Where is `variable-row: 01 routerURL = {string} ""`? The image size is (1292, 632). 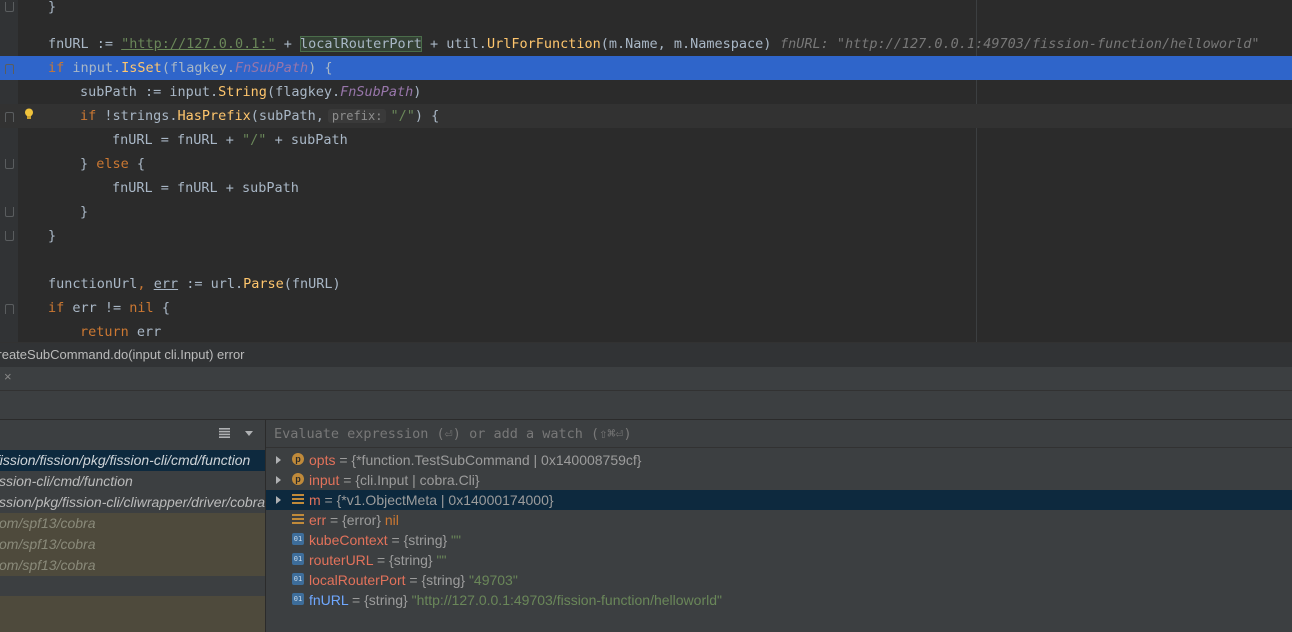
variable-row: 01 routerURL = {string} "" is located at coordinates (779, 560).